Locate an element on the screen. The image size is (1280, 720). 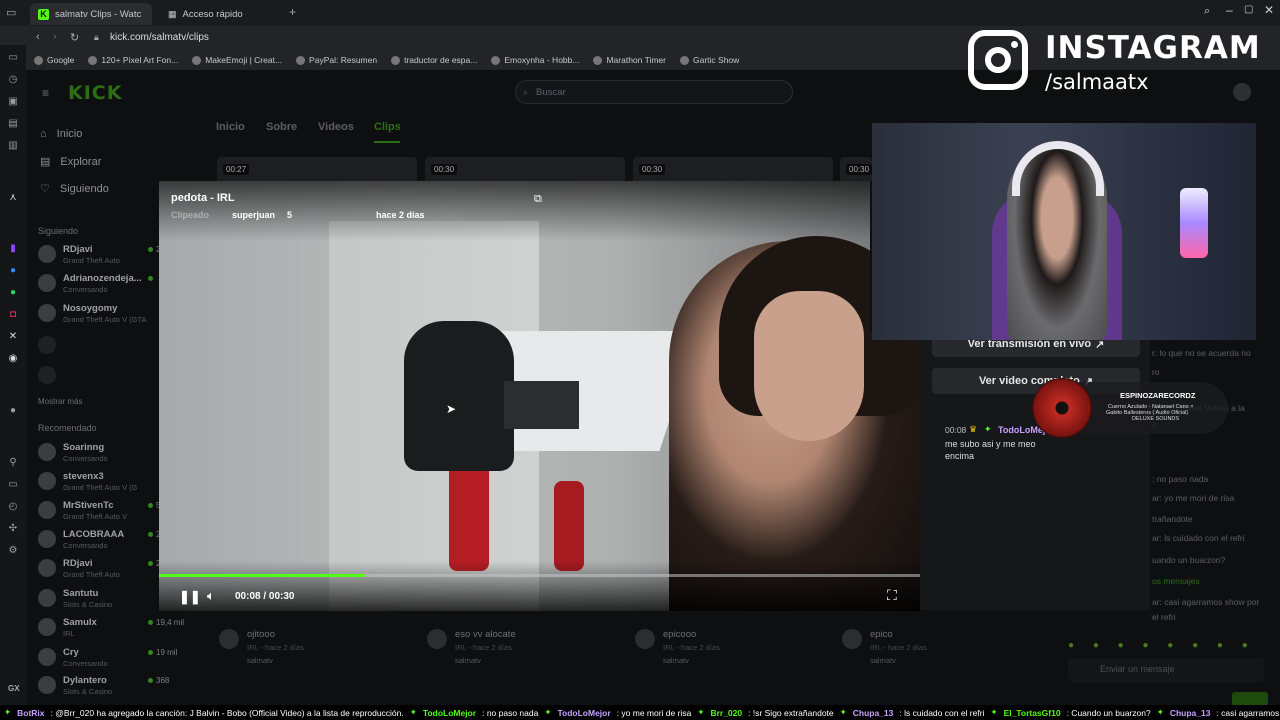
tab-acceso-rapido: ▦ Acceso rápido is located at coordinates (220, 14).